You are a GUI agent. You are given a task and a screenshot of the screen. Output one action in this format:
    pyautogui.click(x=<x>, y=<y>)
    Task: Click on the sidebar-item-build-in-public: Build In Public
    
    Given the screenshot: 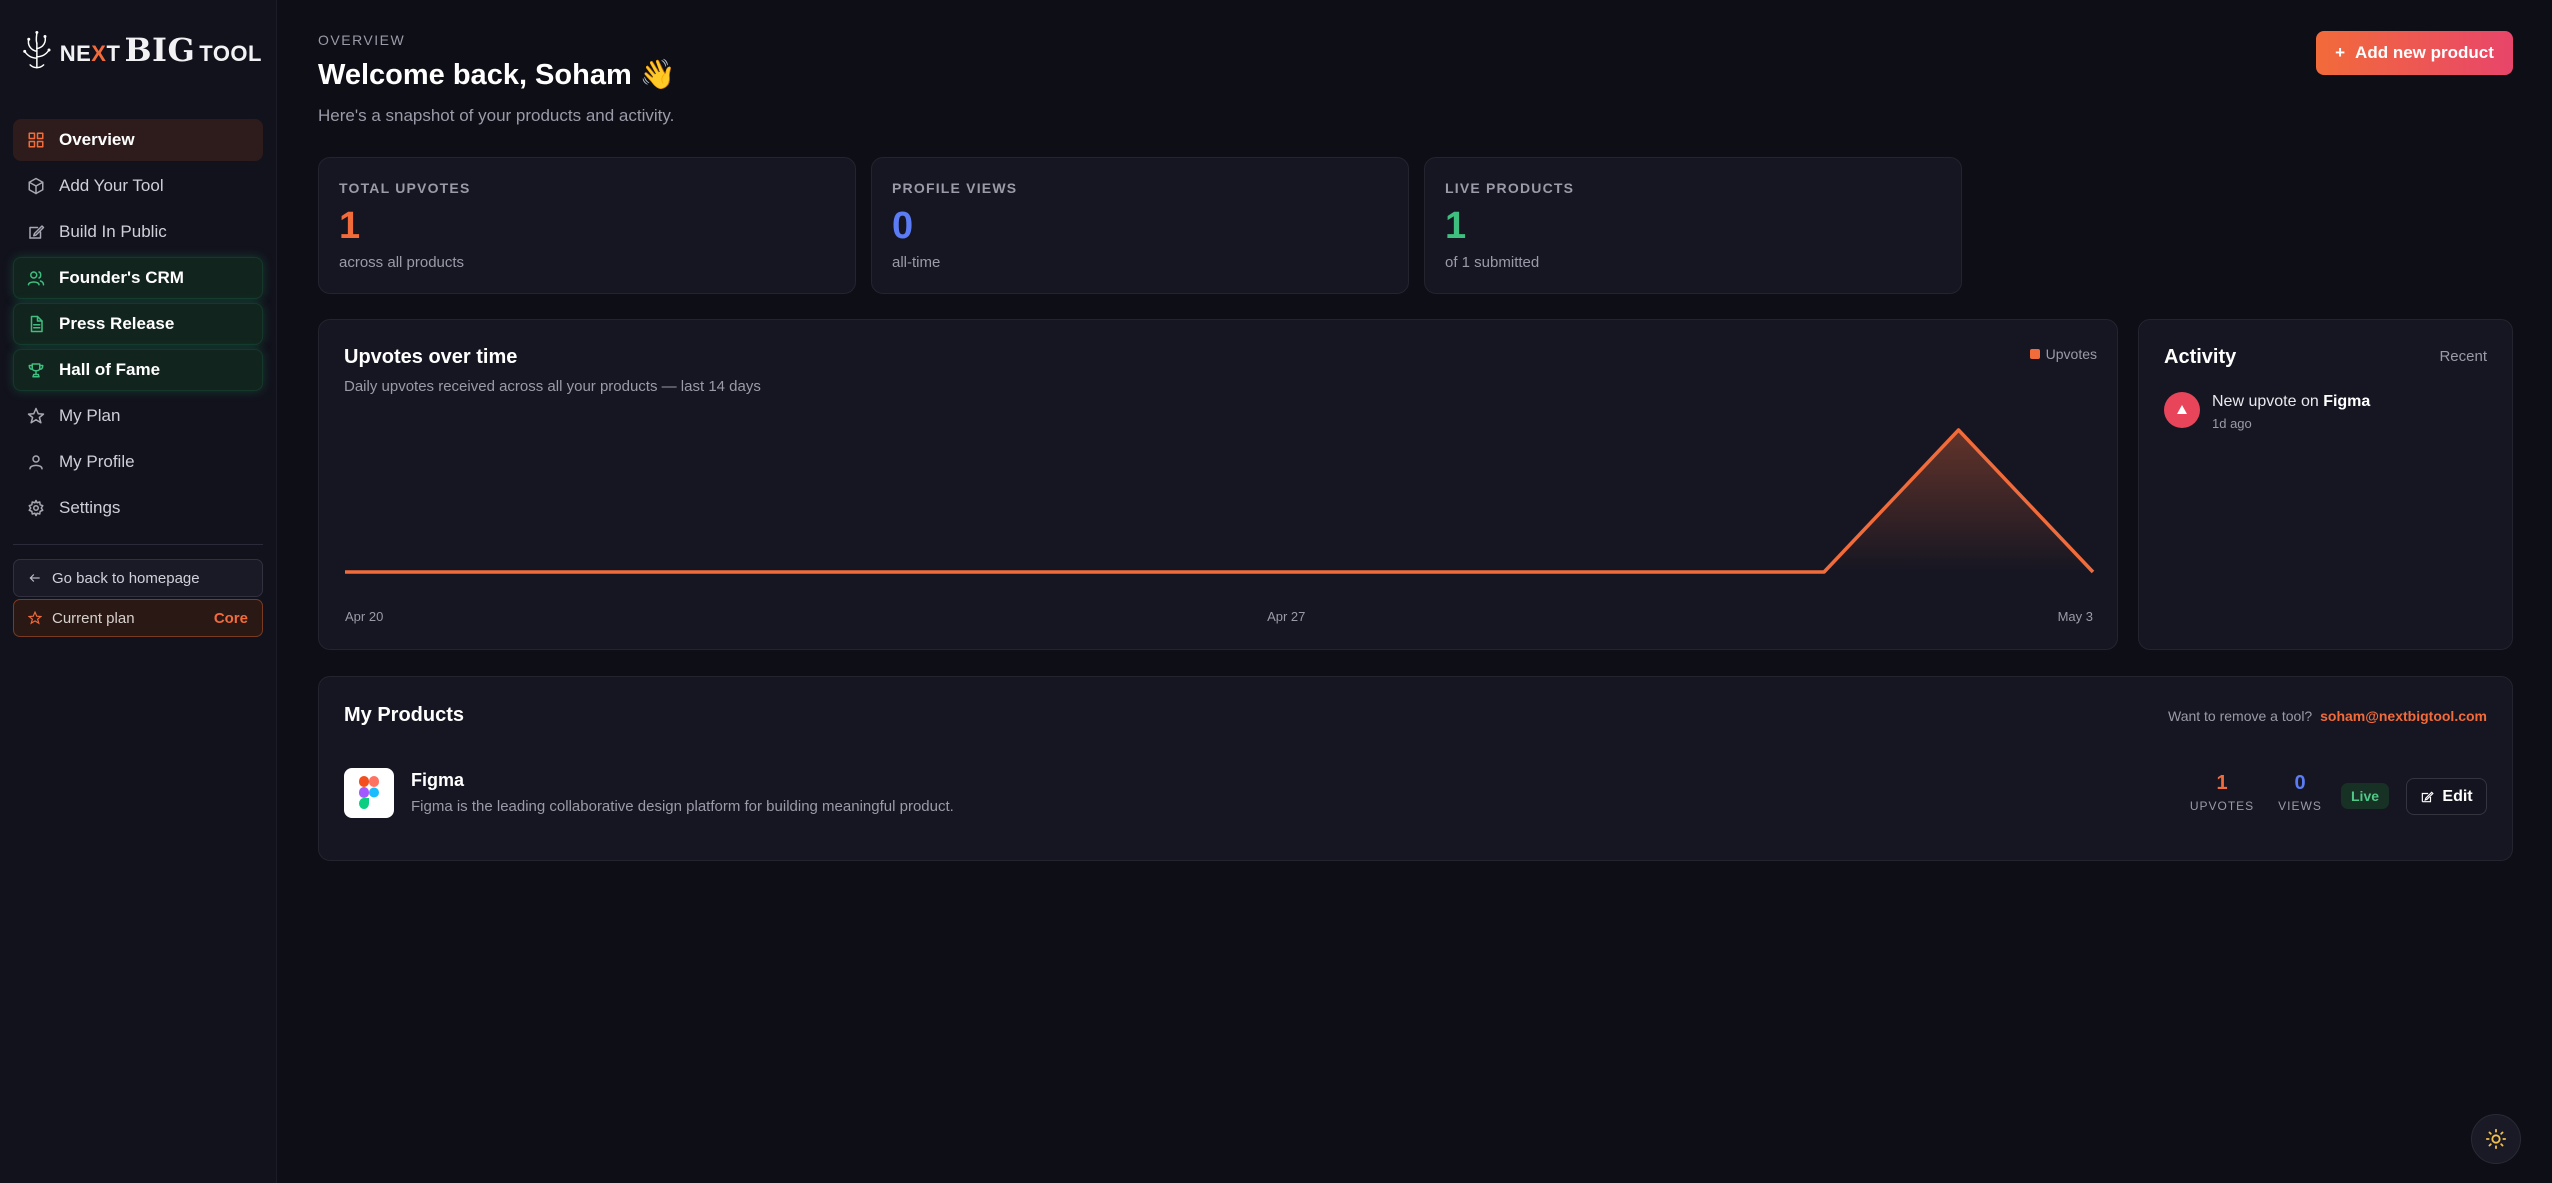 What is the action you would take?
    pyautogui.click(x=138, y=232)
    